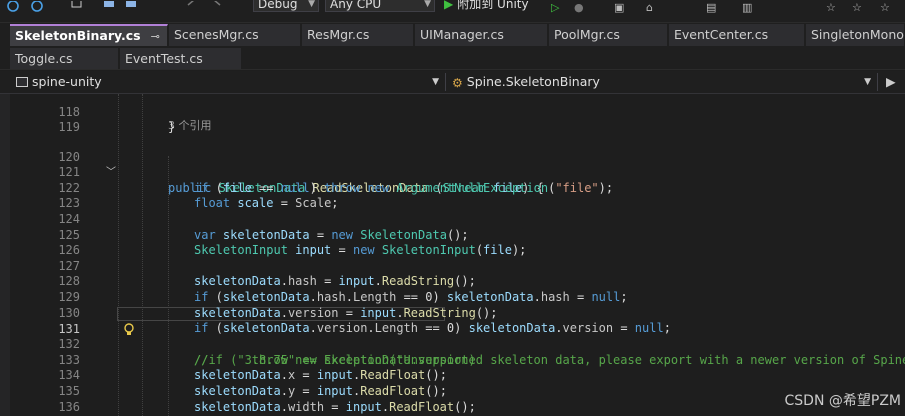 The width and height of the screenshot is (905, 416). Describe the element at coordinates (662, 82) in the screenshot. I see `type-dropdown: ⚙ Spine.SkeletonBinary ▼` at that location.